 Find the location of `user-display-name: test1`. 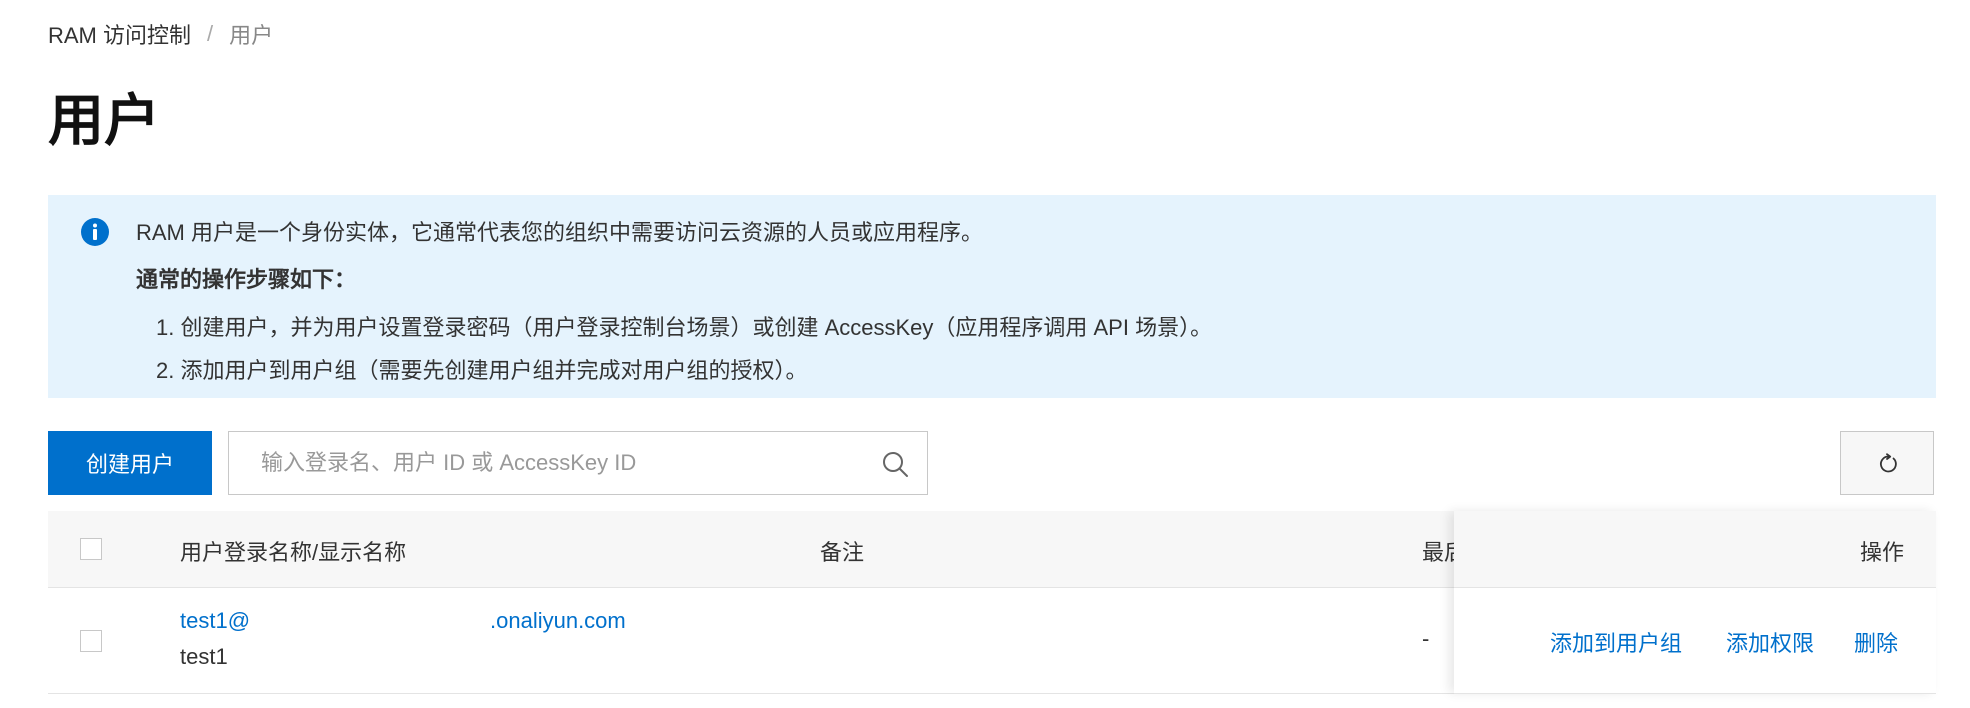

user-display-name: test1 is located at coordinates (204, 656).